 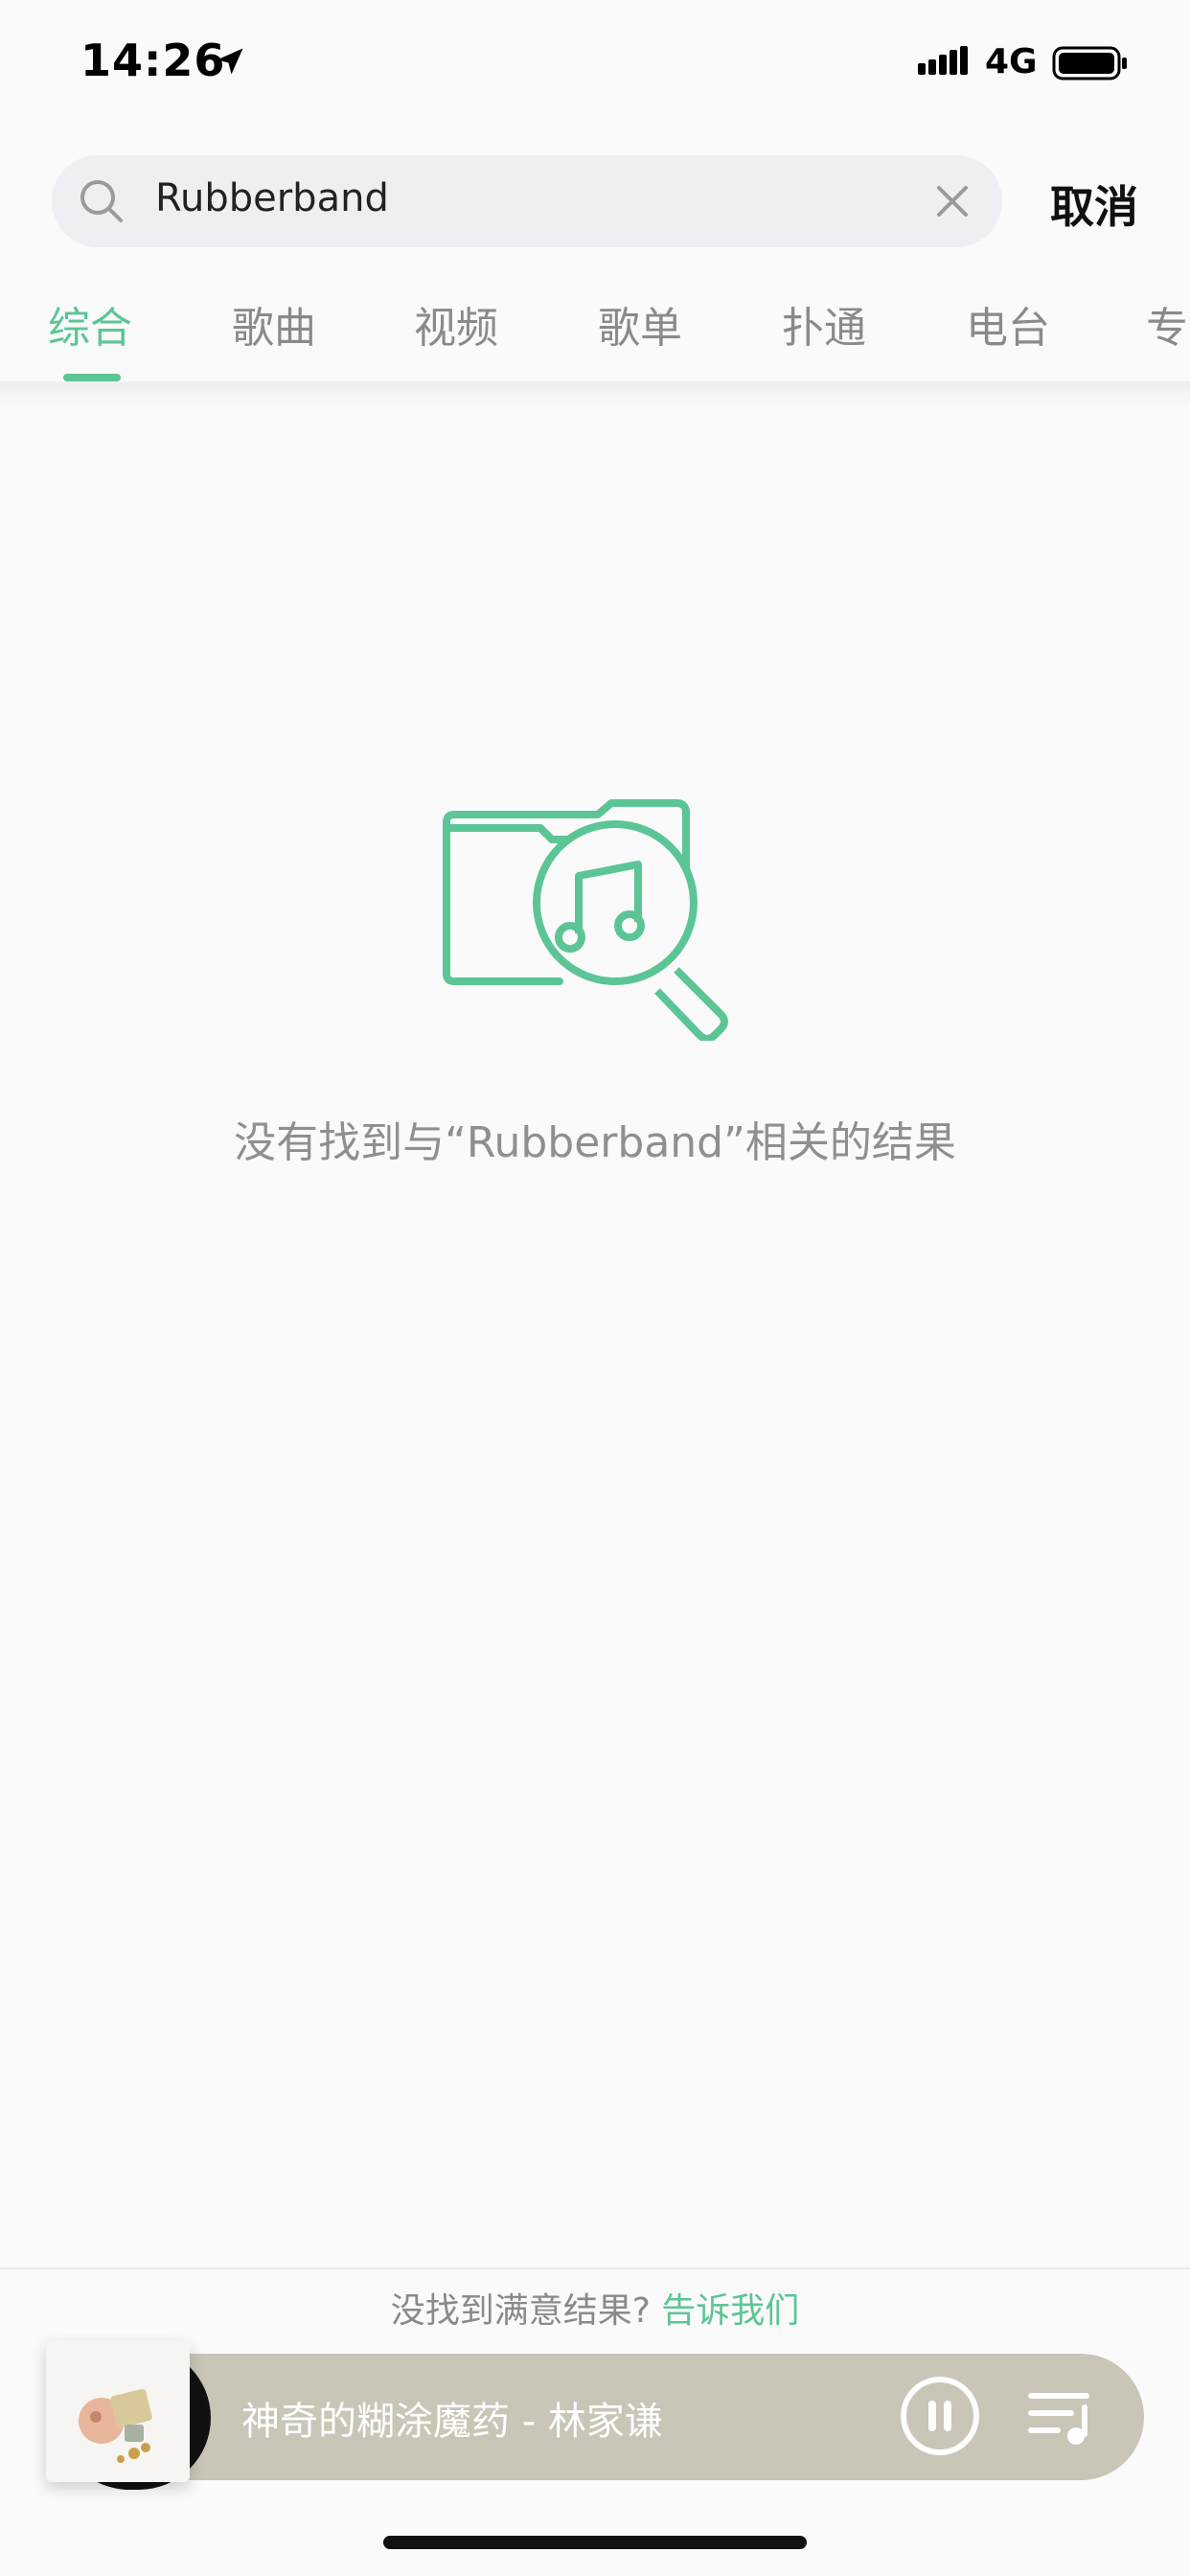 I want to click on result-tabs: 综合 歌曲 视频 歌单 扑通 电台 专, so click(x=595, y=331).